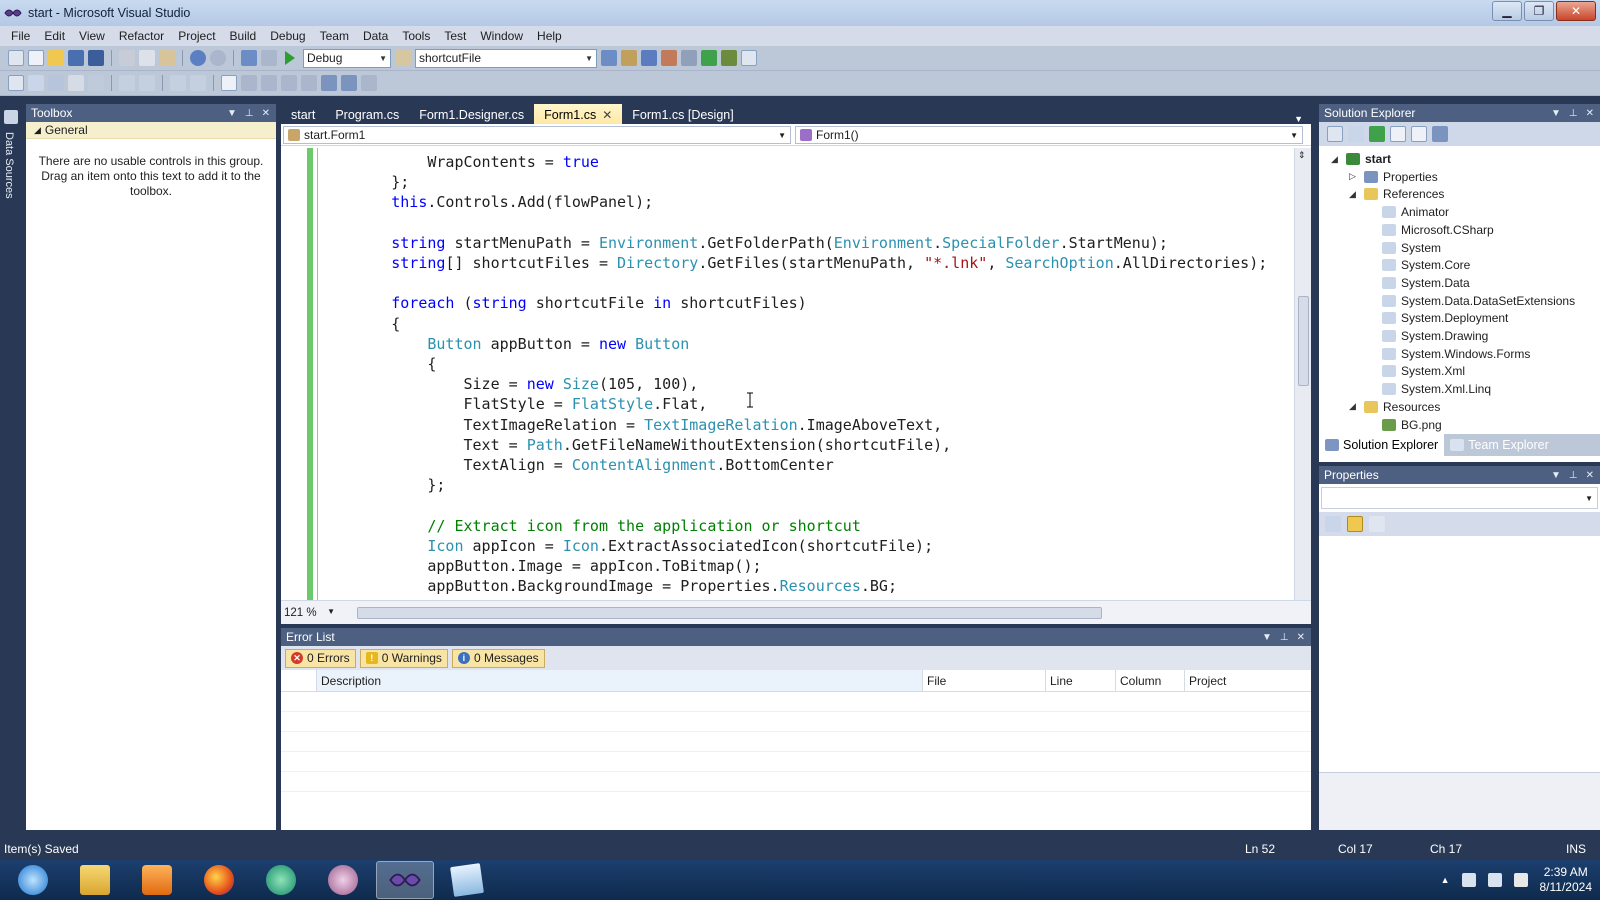 Image resolution: width=1600 pixels, height=900 pixels. I want to click on properties-icon, so click(1335, 134).